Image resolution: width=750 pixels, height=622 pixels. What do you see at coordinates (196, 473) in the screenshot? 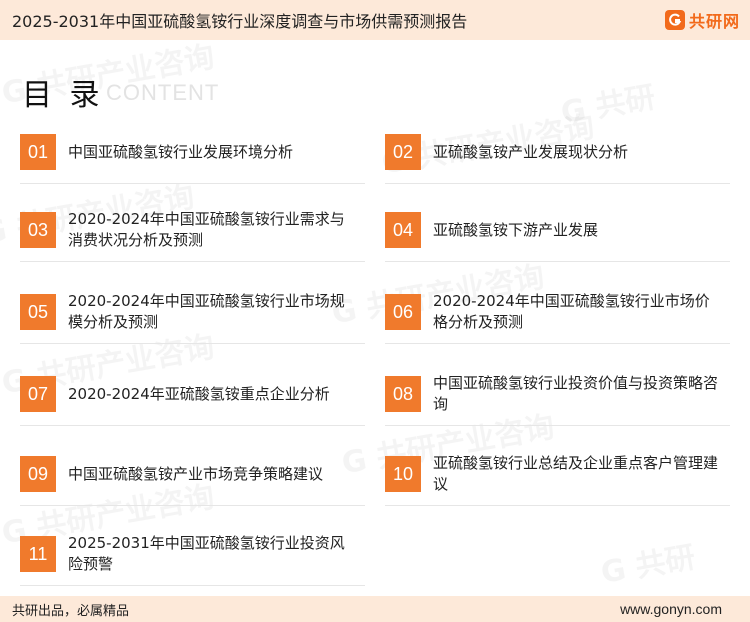
I see `item-label: 中国亚硫酸氢铵产业市场竞争策略建议` at bounding box center [196, 473].